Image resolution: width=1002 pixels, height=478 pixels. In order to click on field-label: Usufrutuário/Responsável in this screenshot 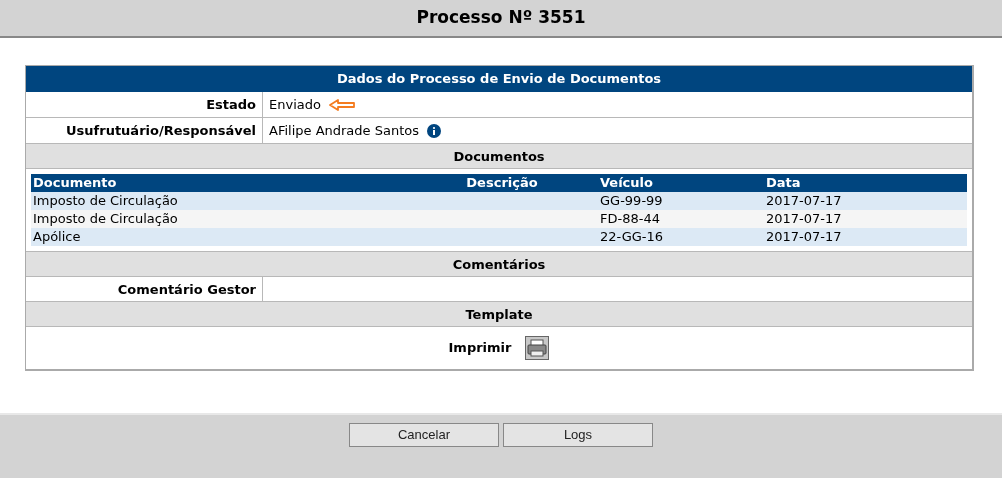, I will do `click(144, 130)`.